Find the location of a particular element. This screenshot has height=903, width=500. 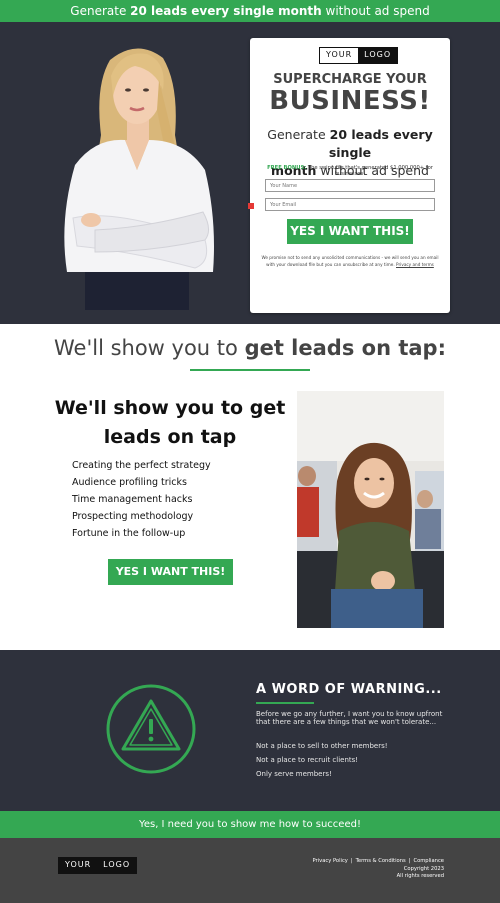

supercharge-heading: SUPERCHARGE YOUR is located at coordinates (350, 79).